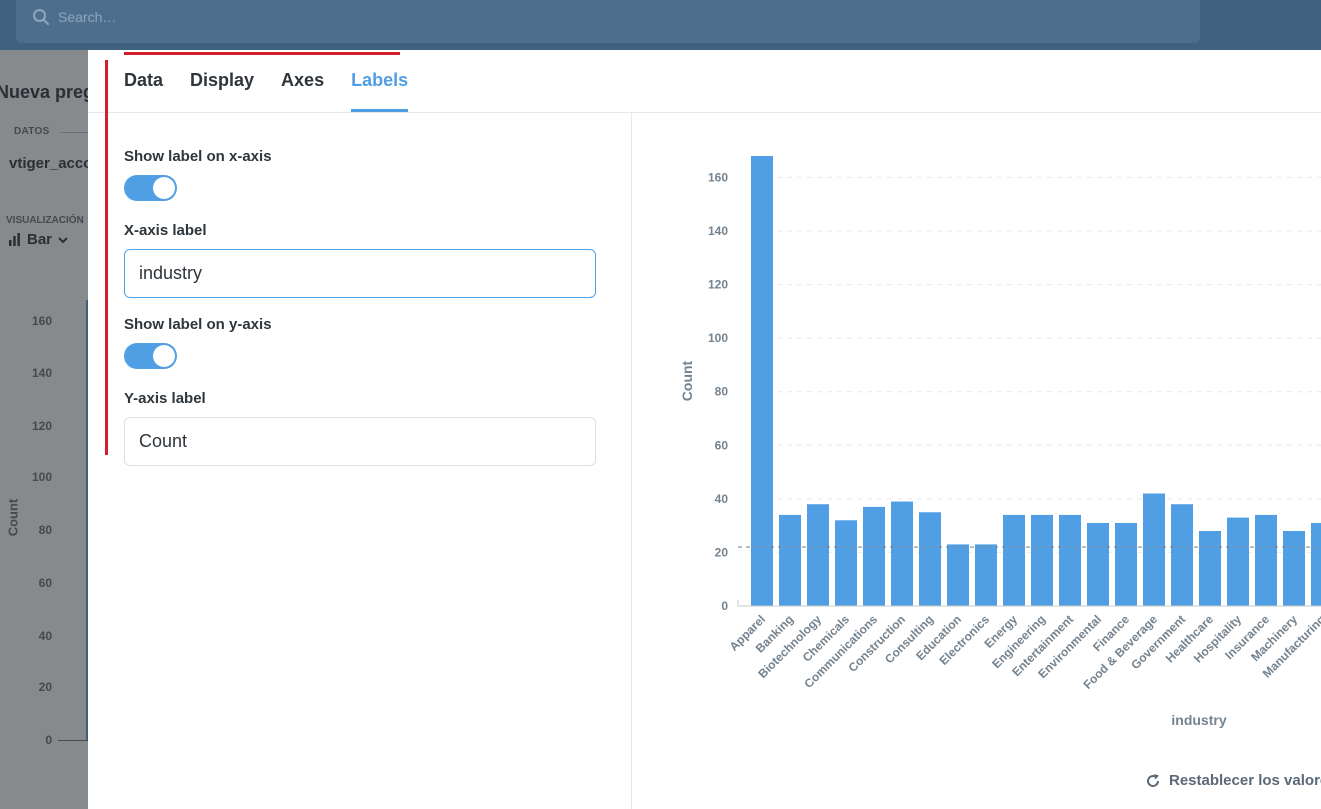 The image size is (1321, 809). What do you see at coordinates (106, 257) in the screenshot?
I see `highlight-bar-left` at bounding box center [106, 257].